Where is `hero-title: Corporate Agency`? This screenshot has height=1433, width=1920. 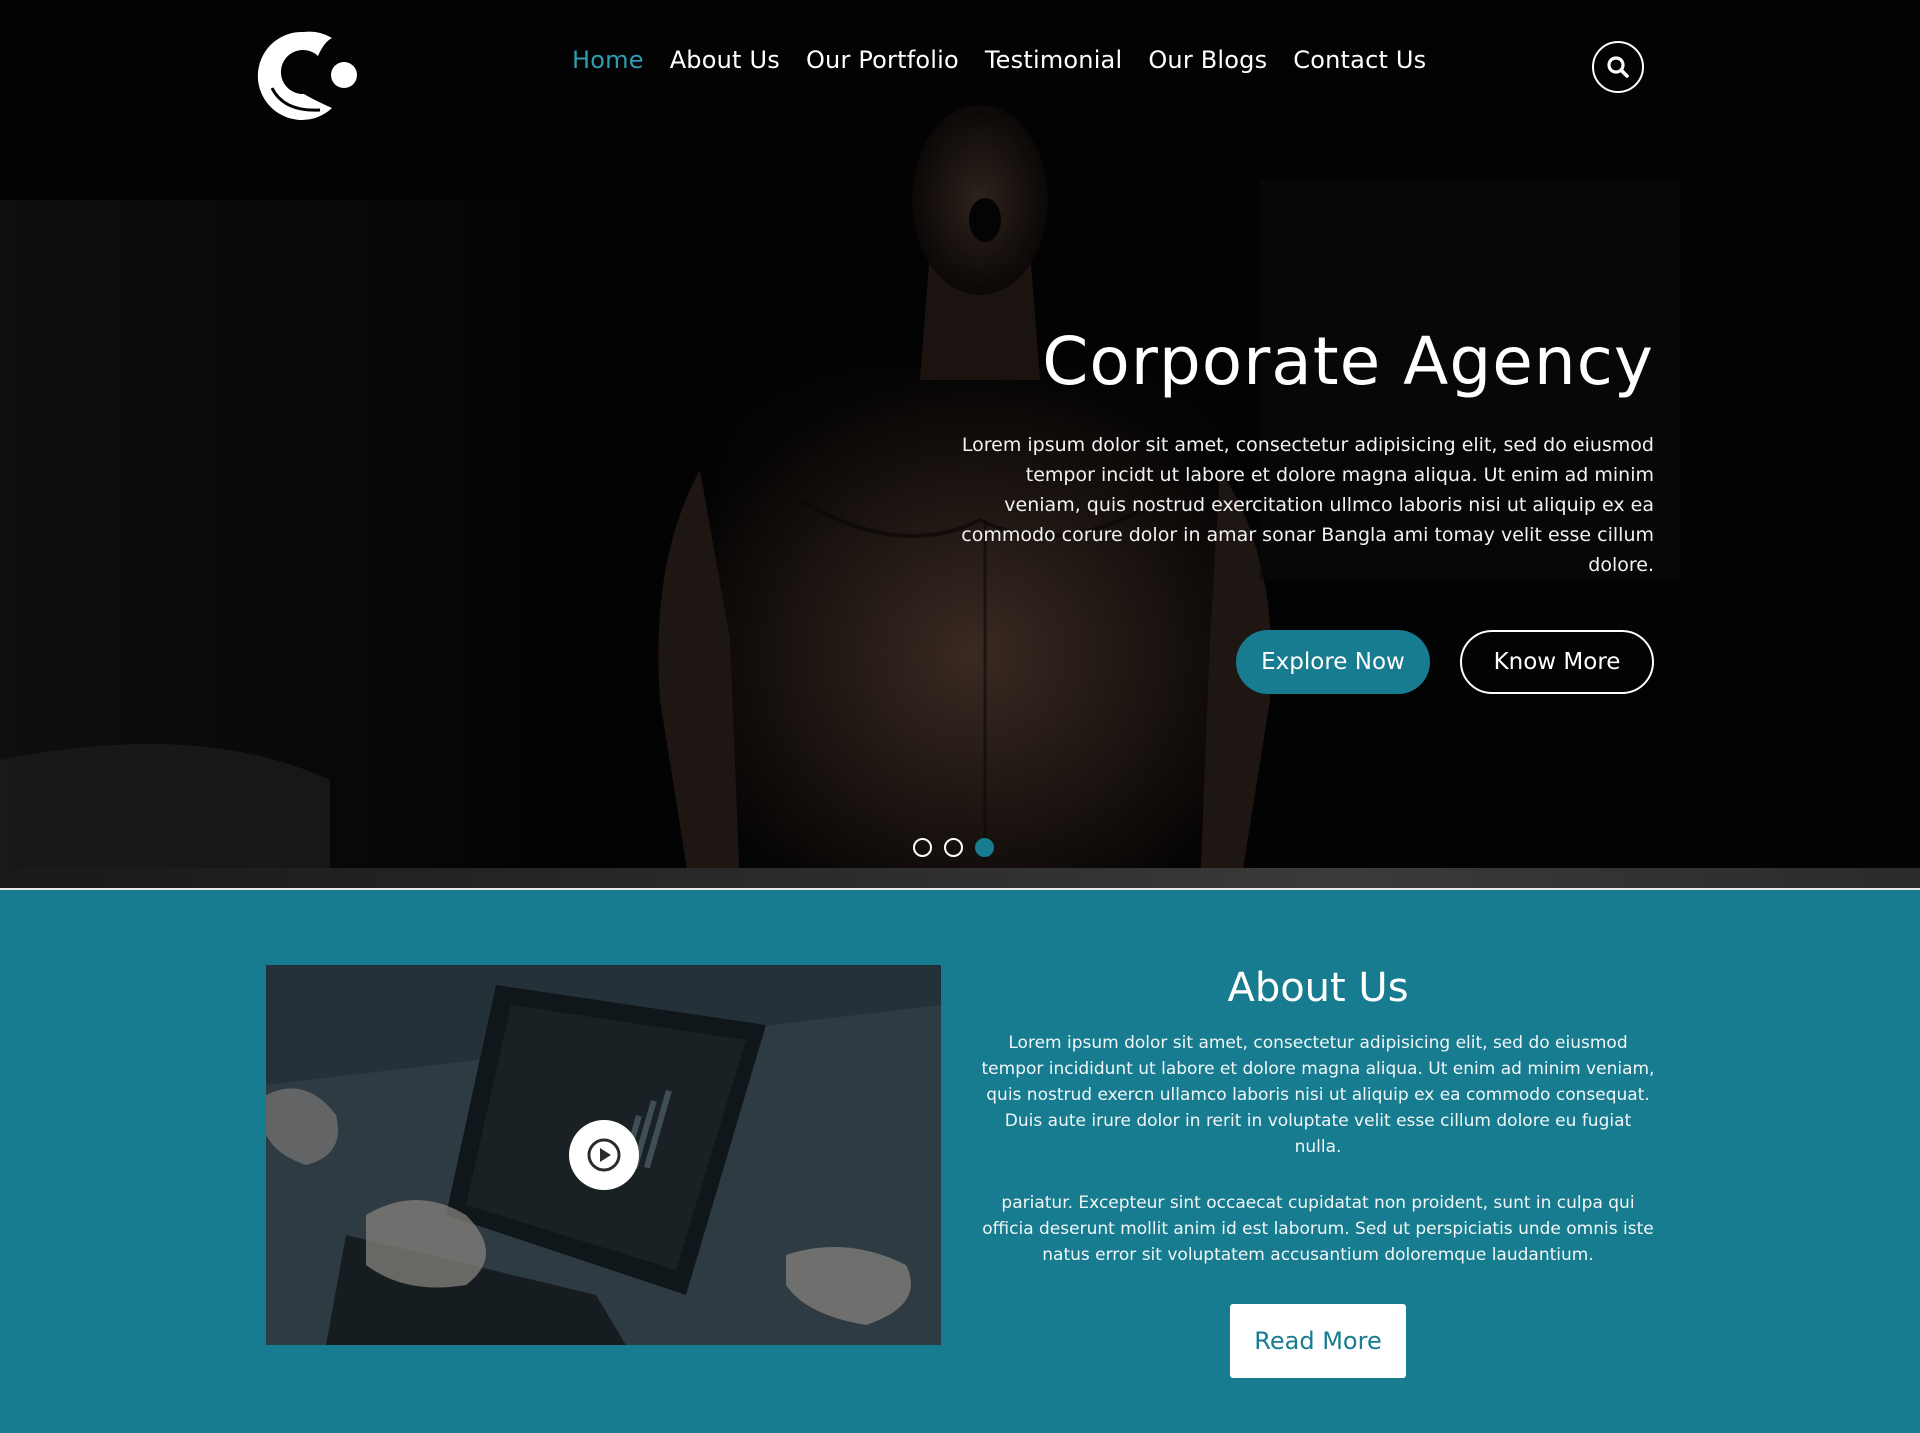
hero-title: Corporate Agency is located at coordinates (1348, 361).